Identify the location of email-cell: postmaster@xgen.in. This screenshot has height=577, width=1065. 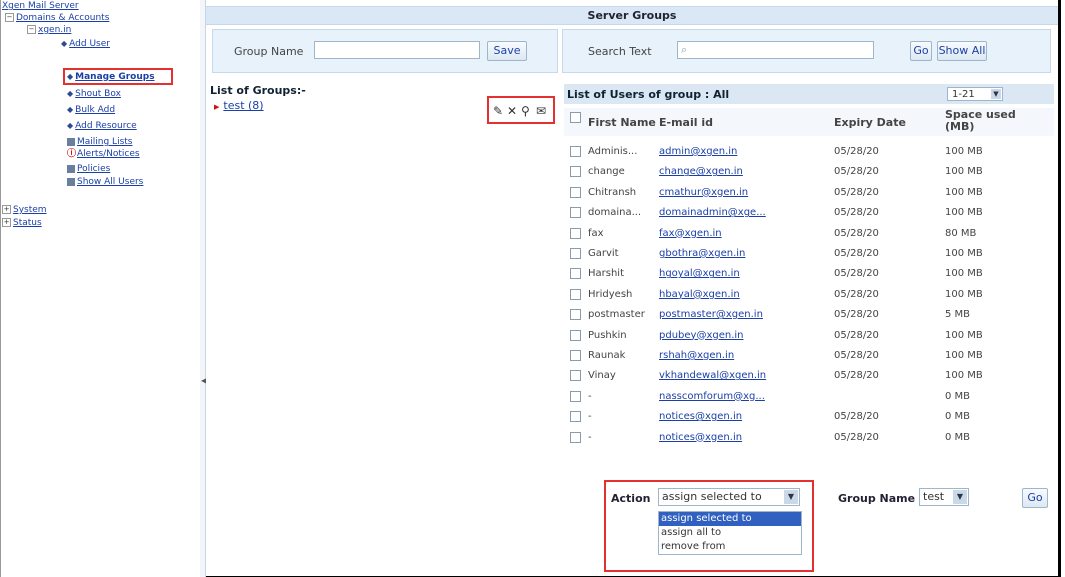
(711, 314).